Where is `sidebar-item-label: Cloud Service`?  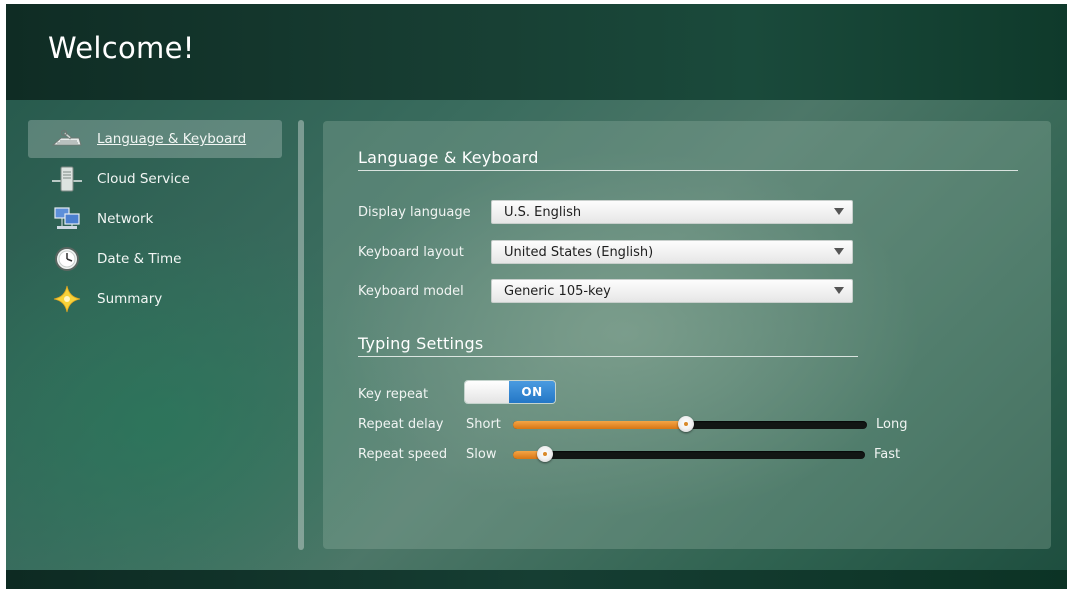 sidebar-item-label: Cloud Service is located at coordinates (143, 179).